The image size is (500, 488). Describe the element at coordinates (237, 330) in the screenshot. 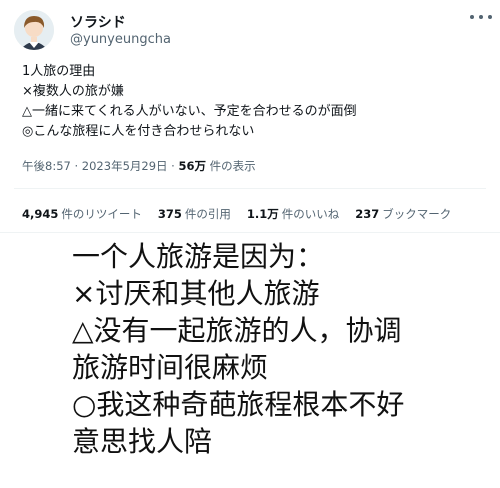

I see `translation-line: △没有一起旅游的人，协调` at that location.